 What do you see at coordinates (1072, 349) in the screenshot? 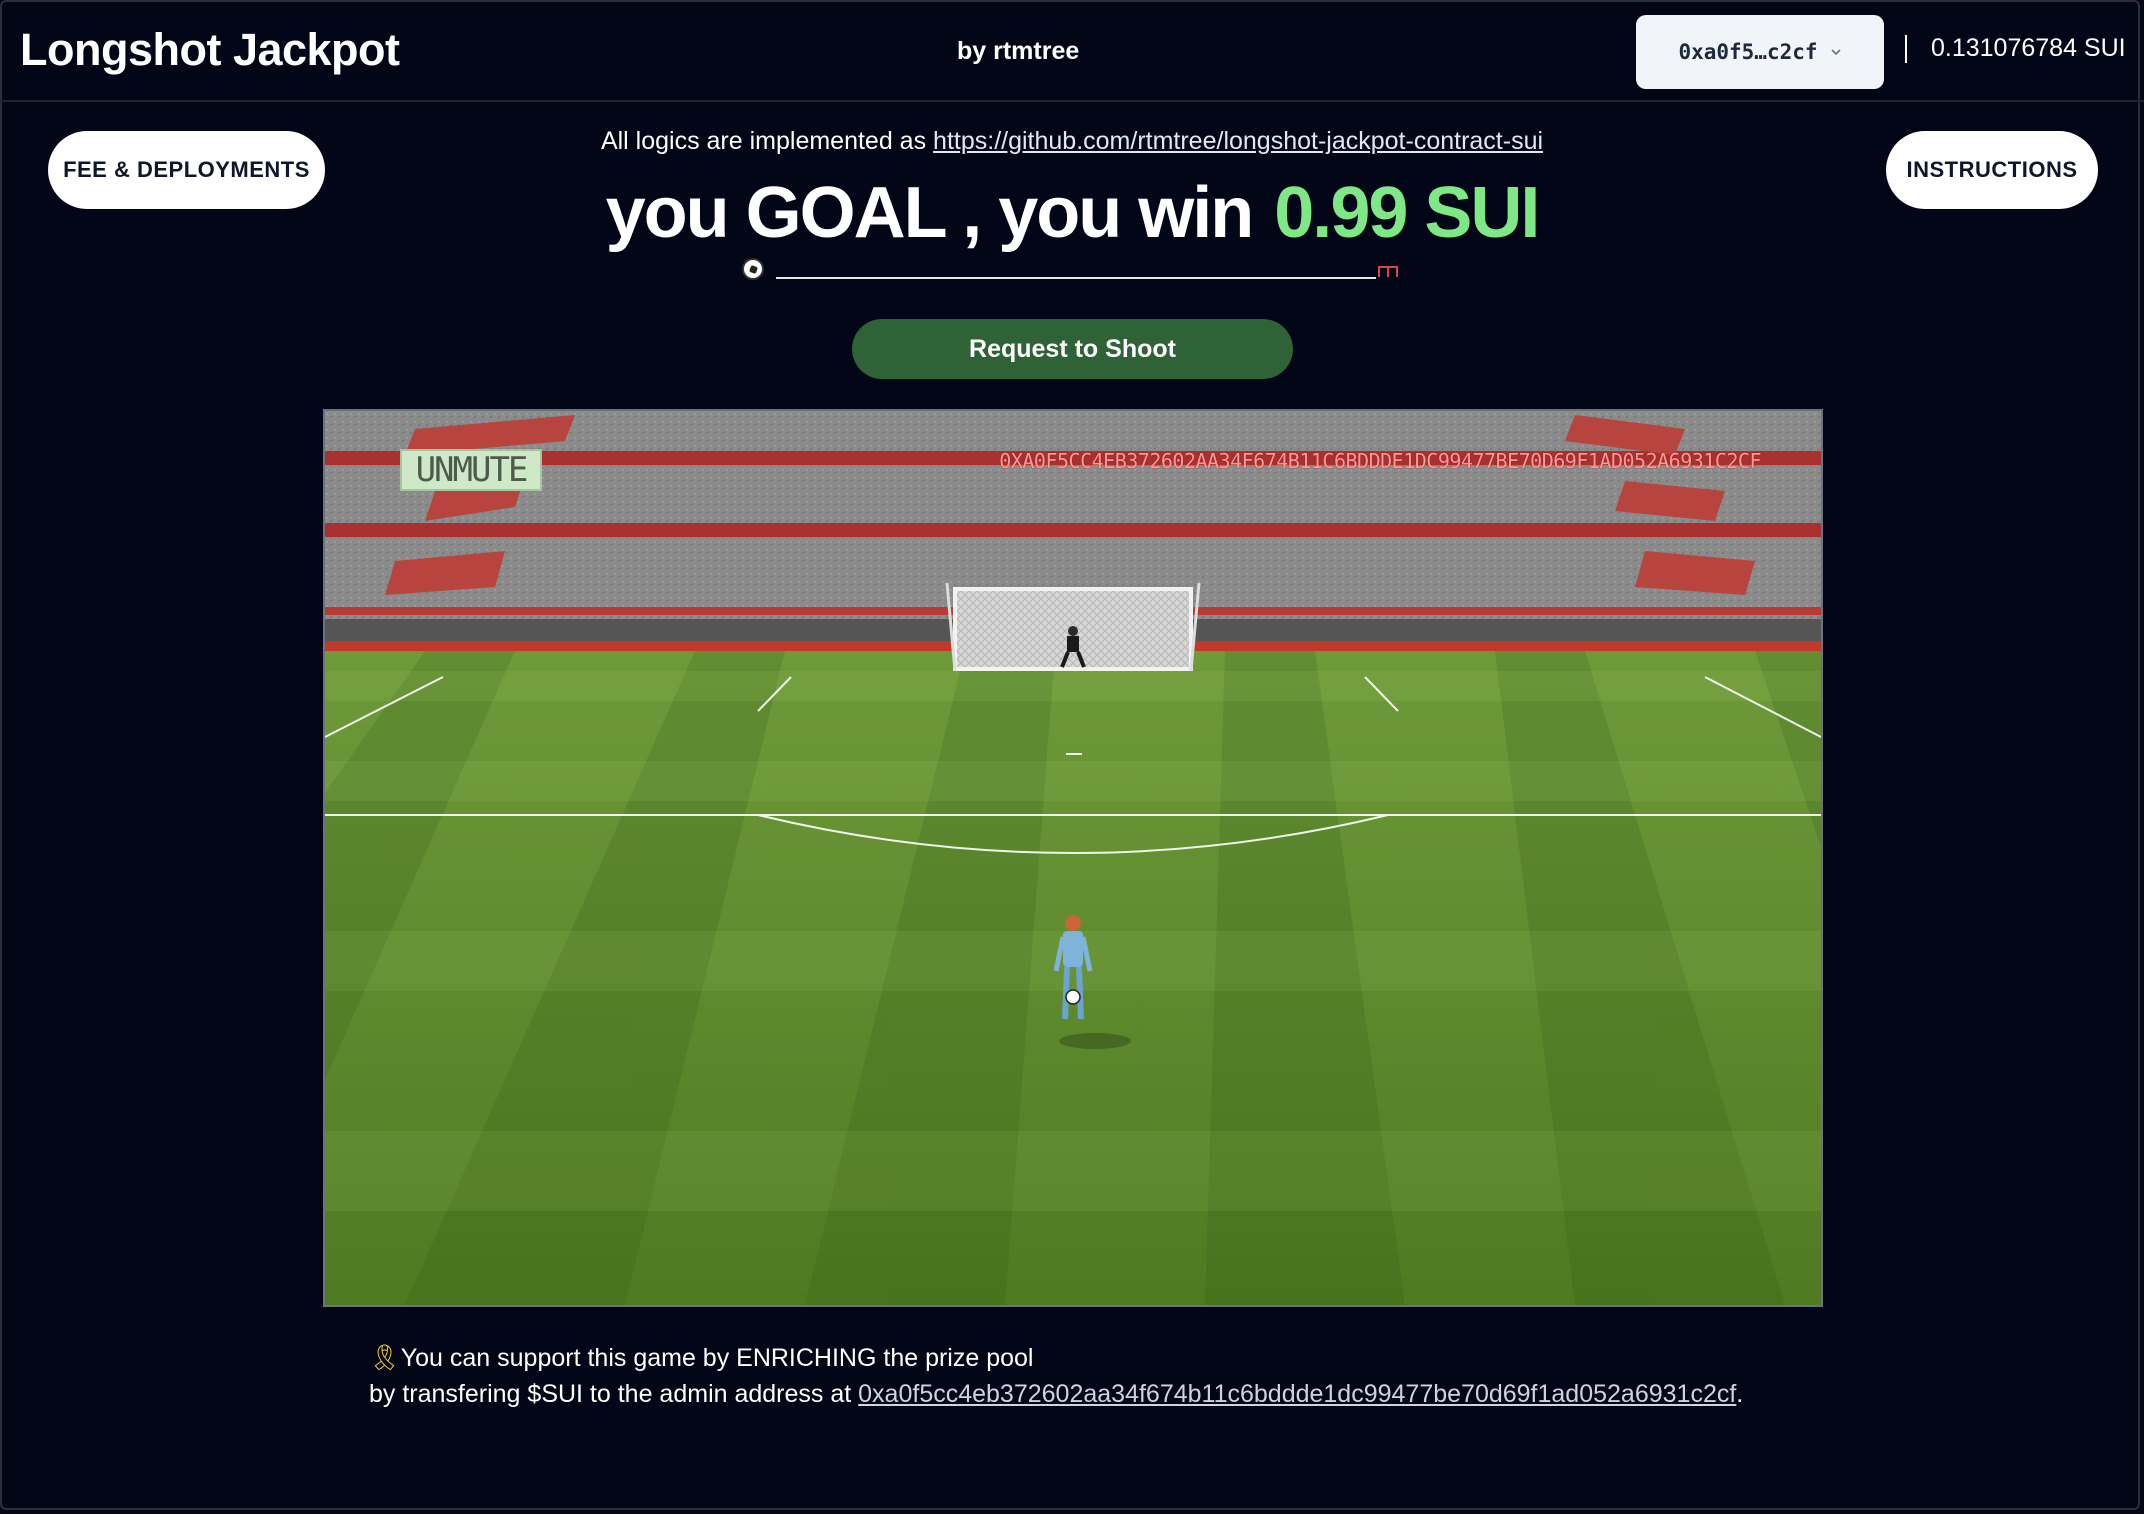
I see `request-shoot-button: Request to Shoot` at bounding box center [1072, 349].